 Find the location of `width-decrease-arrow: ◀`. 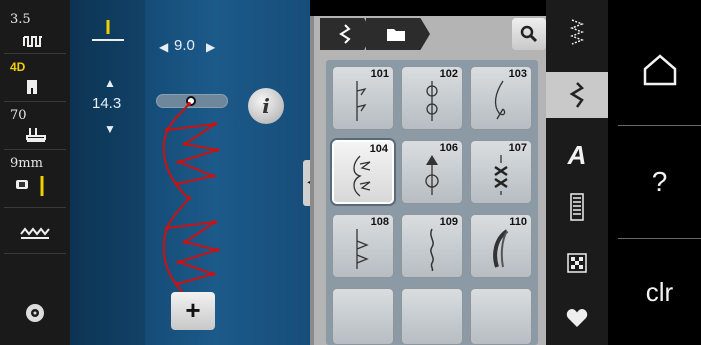

width-decrease-arrow: ◀ is located at coordinates (163, 47).